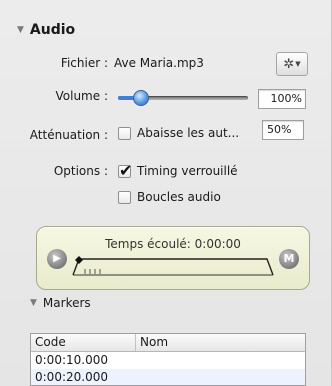  What do you see at coordinates (282, 99) in the screenshot?
I see `volume-field: 100%` at bounding box center [282, 99].